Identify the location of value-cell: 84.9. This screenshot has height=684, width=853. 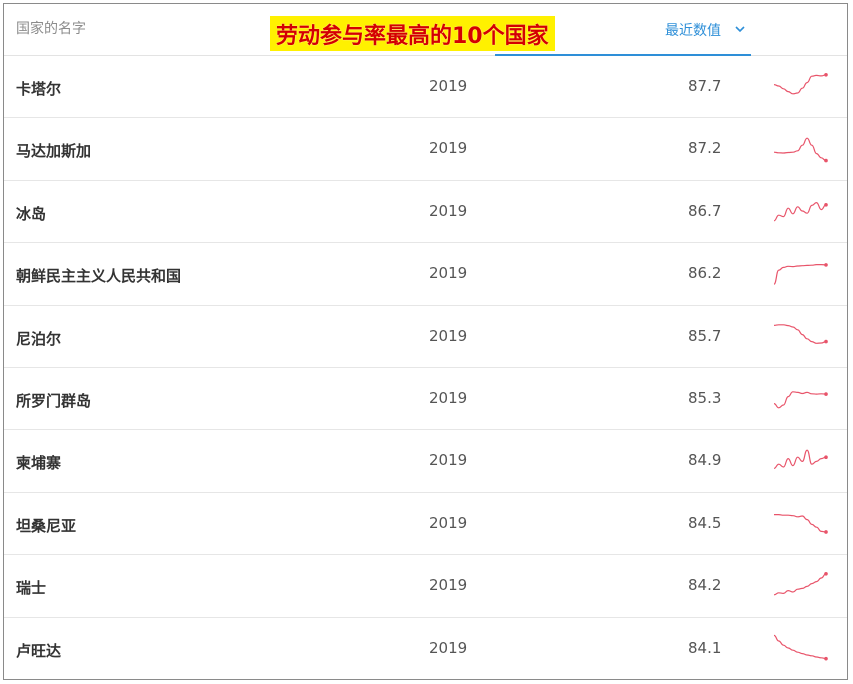
(704, 460).